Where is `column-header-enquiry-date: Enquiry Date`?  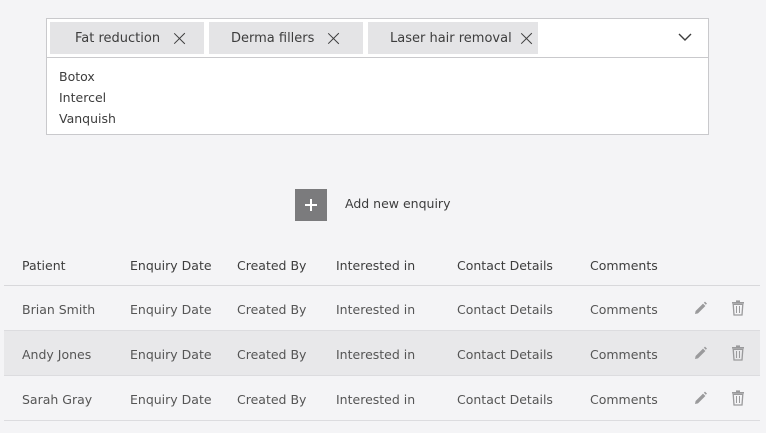 column-header-enquiry-date: Enquiry Date is located at coordinates (171, 265).